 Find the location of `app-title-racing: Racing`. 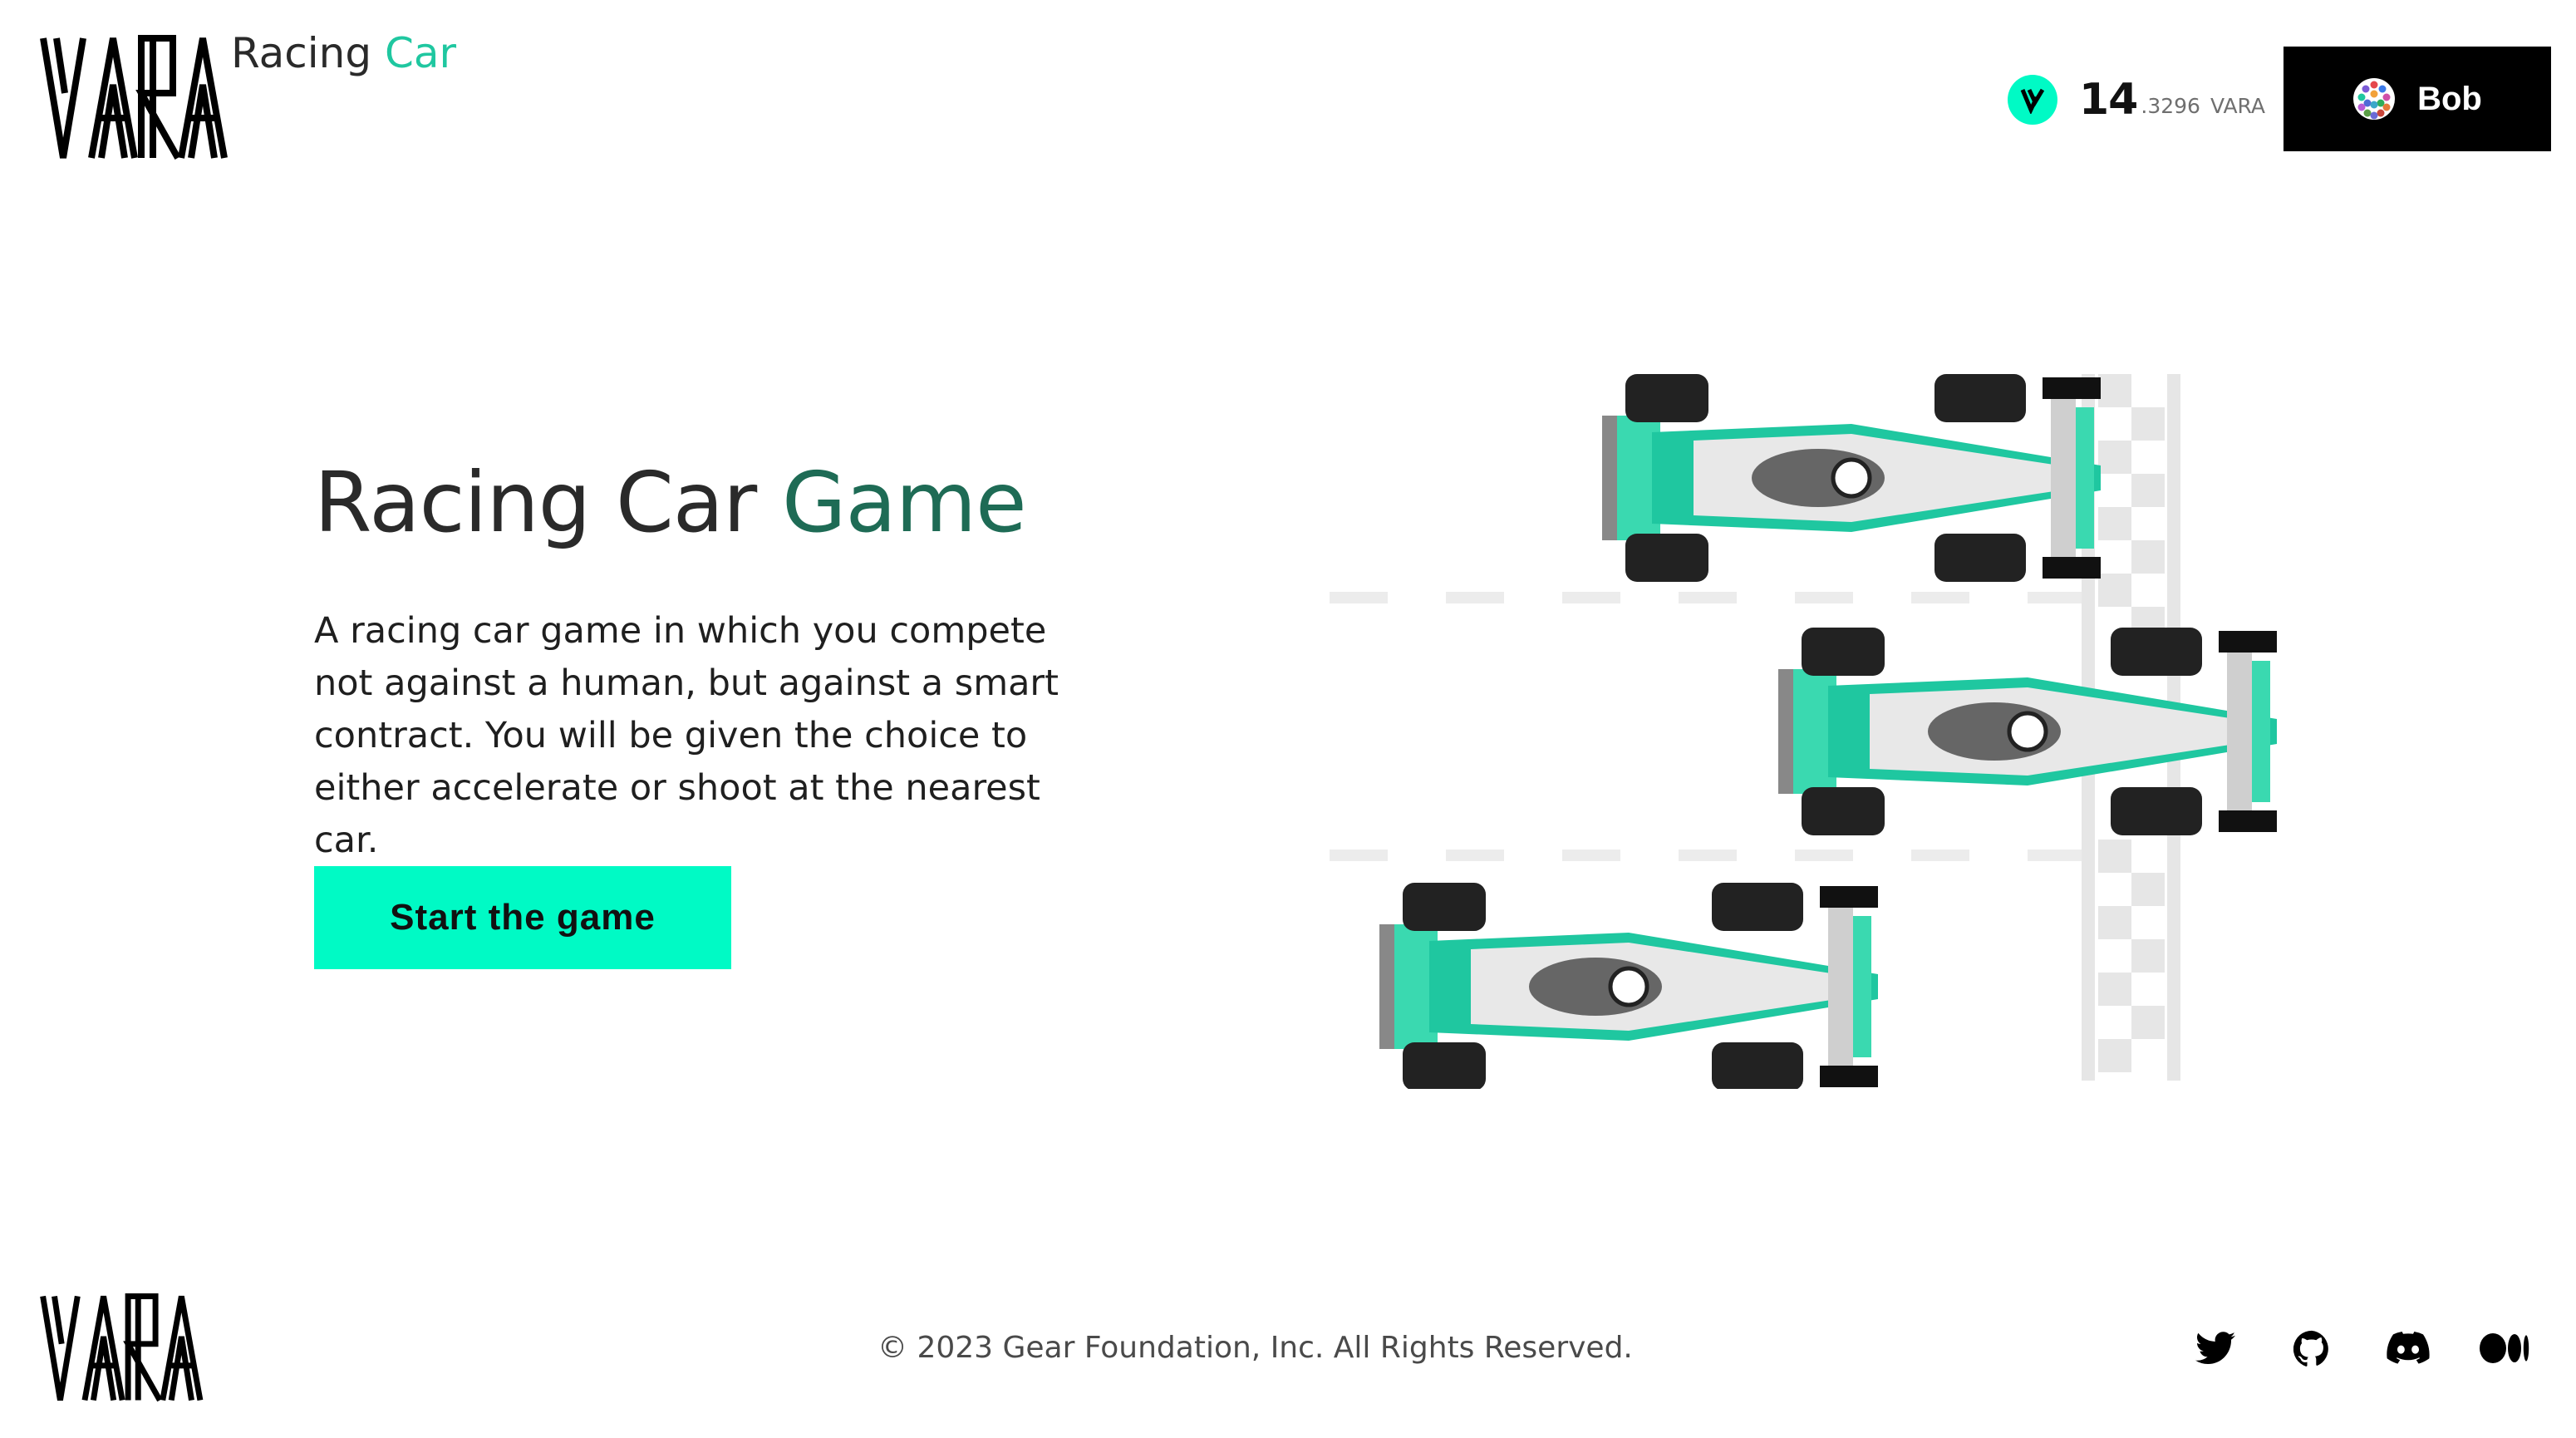

app-title-racing: Racing is located at coordinates (301, 53).